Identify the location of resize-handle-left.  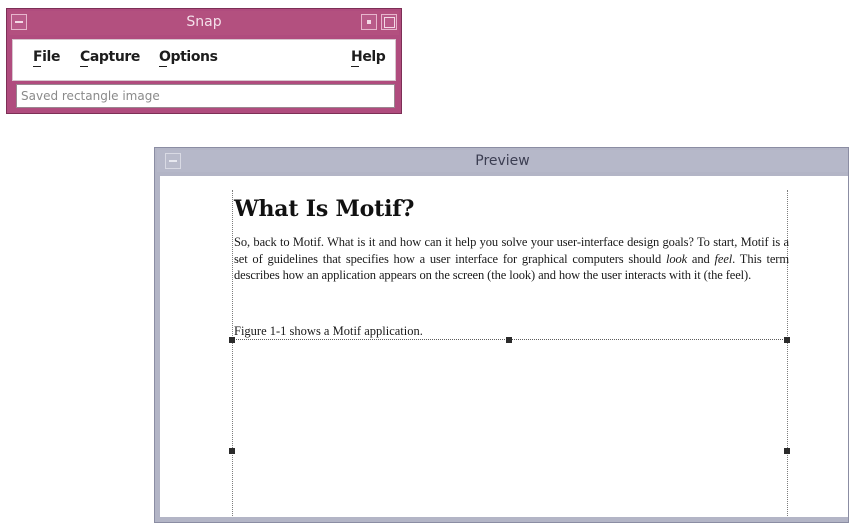
(232, 451).